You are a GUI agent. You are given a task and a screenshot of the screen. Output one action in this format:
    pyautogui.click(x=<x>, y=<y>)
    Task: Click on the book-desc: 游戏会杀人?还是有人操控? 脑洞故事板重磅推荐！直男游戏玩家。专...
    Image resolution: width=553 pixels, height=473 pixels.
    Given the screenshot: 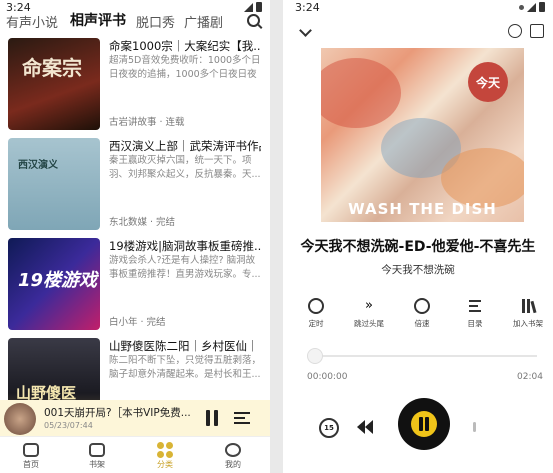 What is the action you would take?
    pyautogui.click(x=185, y=267)
    